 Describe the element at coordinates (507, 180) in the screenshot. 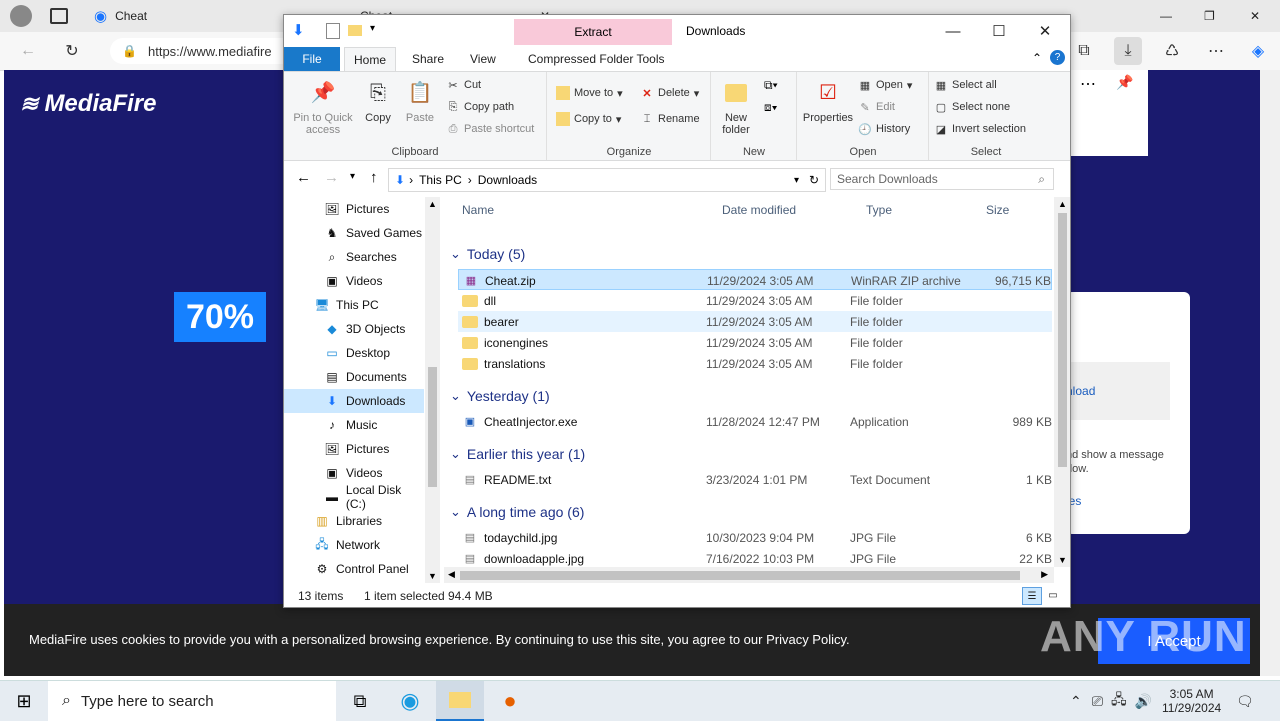

I see `breadcrumb-downloads: Downloads` at that location.